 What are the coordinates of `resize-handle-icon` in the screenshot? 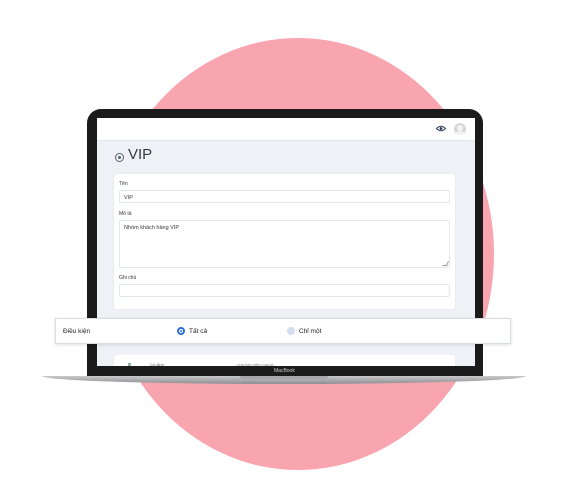 It's located at (445, 263).